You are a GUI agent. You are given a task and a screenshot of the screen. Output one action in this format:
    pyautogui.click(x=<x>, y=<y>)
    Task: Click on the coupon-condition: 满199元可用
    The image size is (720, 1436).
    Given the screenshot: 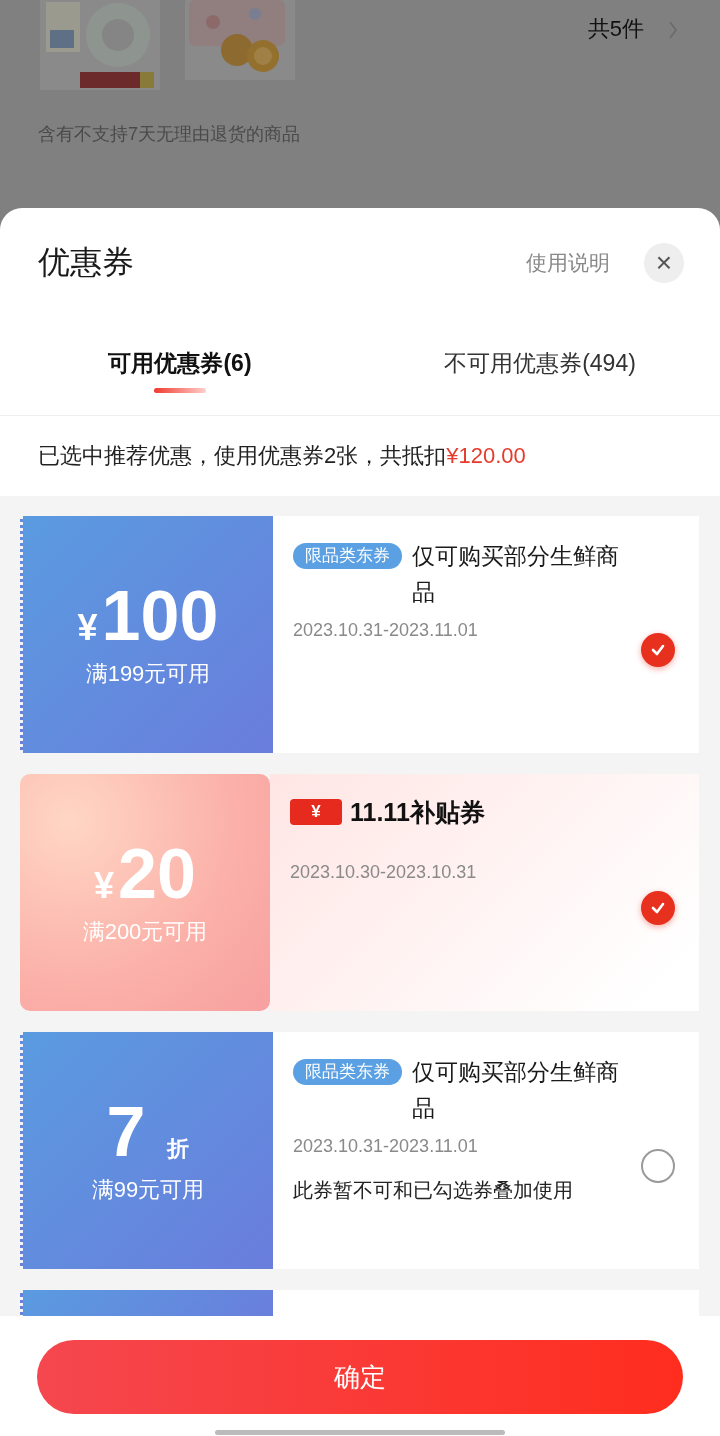 What is the action you would take?
    pyautogui.click(x=148, y=674)
    